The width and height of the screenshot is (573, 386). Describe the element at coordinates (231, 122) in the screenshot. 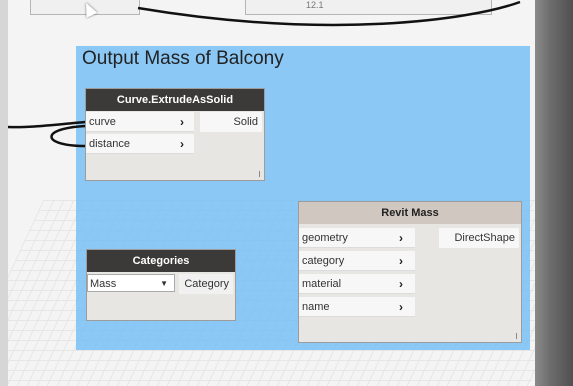

I see `output-port-solid: Solid` at that location.